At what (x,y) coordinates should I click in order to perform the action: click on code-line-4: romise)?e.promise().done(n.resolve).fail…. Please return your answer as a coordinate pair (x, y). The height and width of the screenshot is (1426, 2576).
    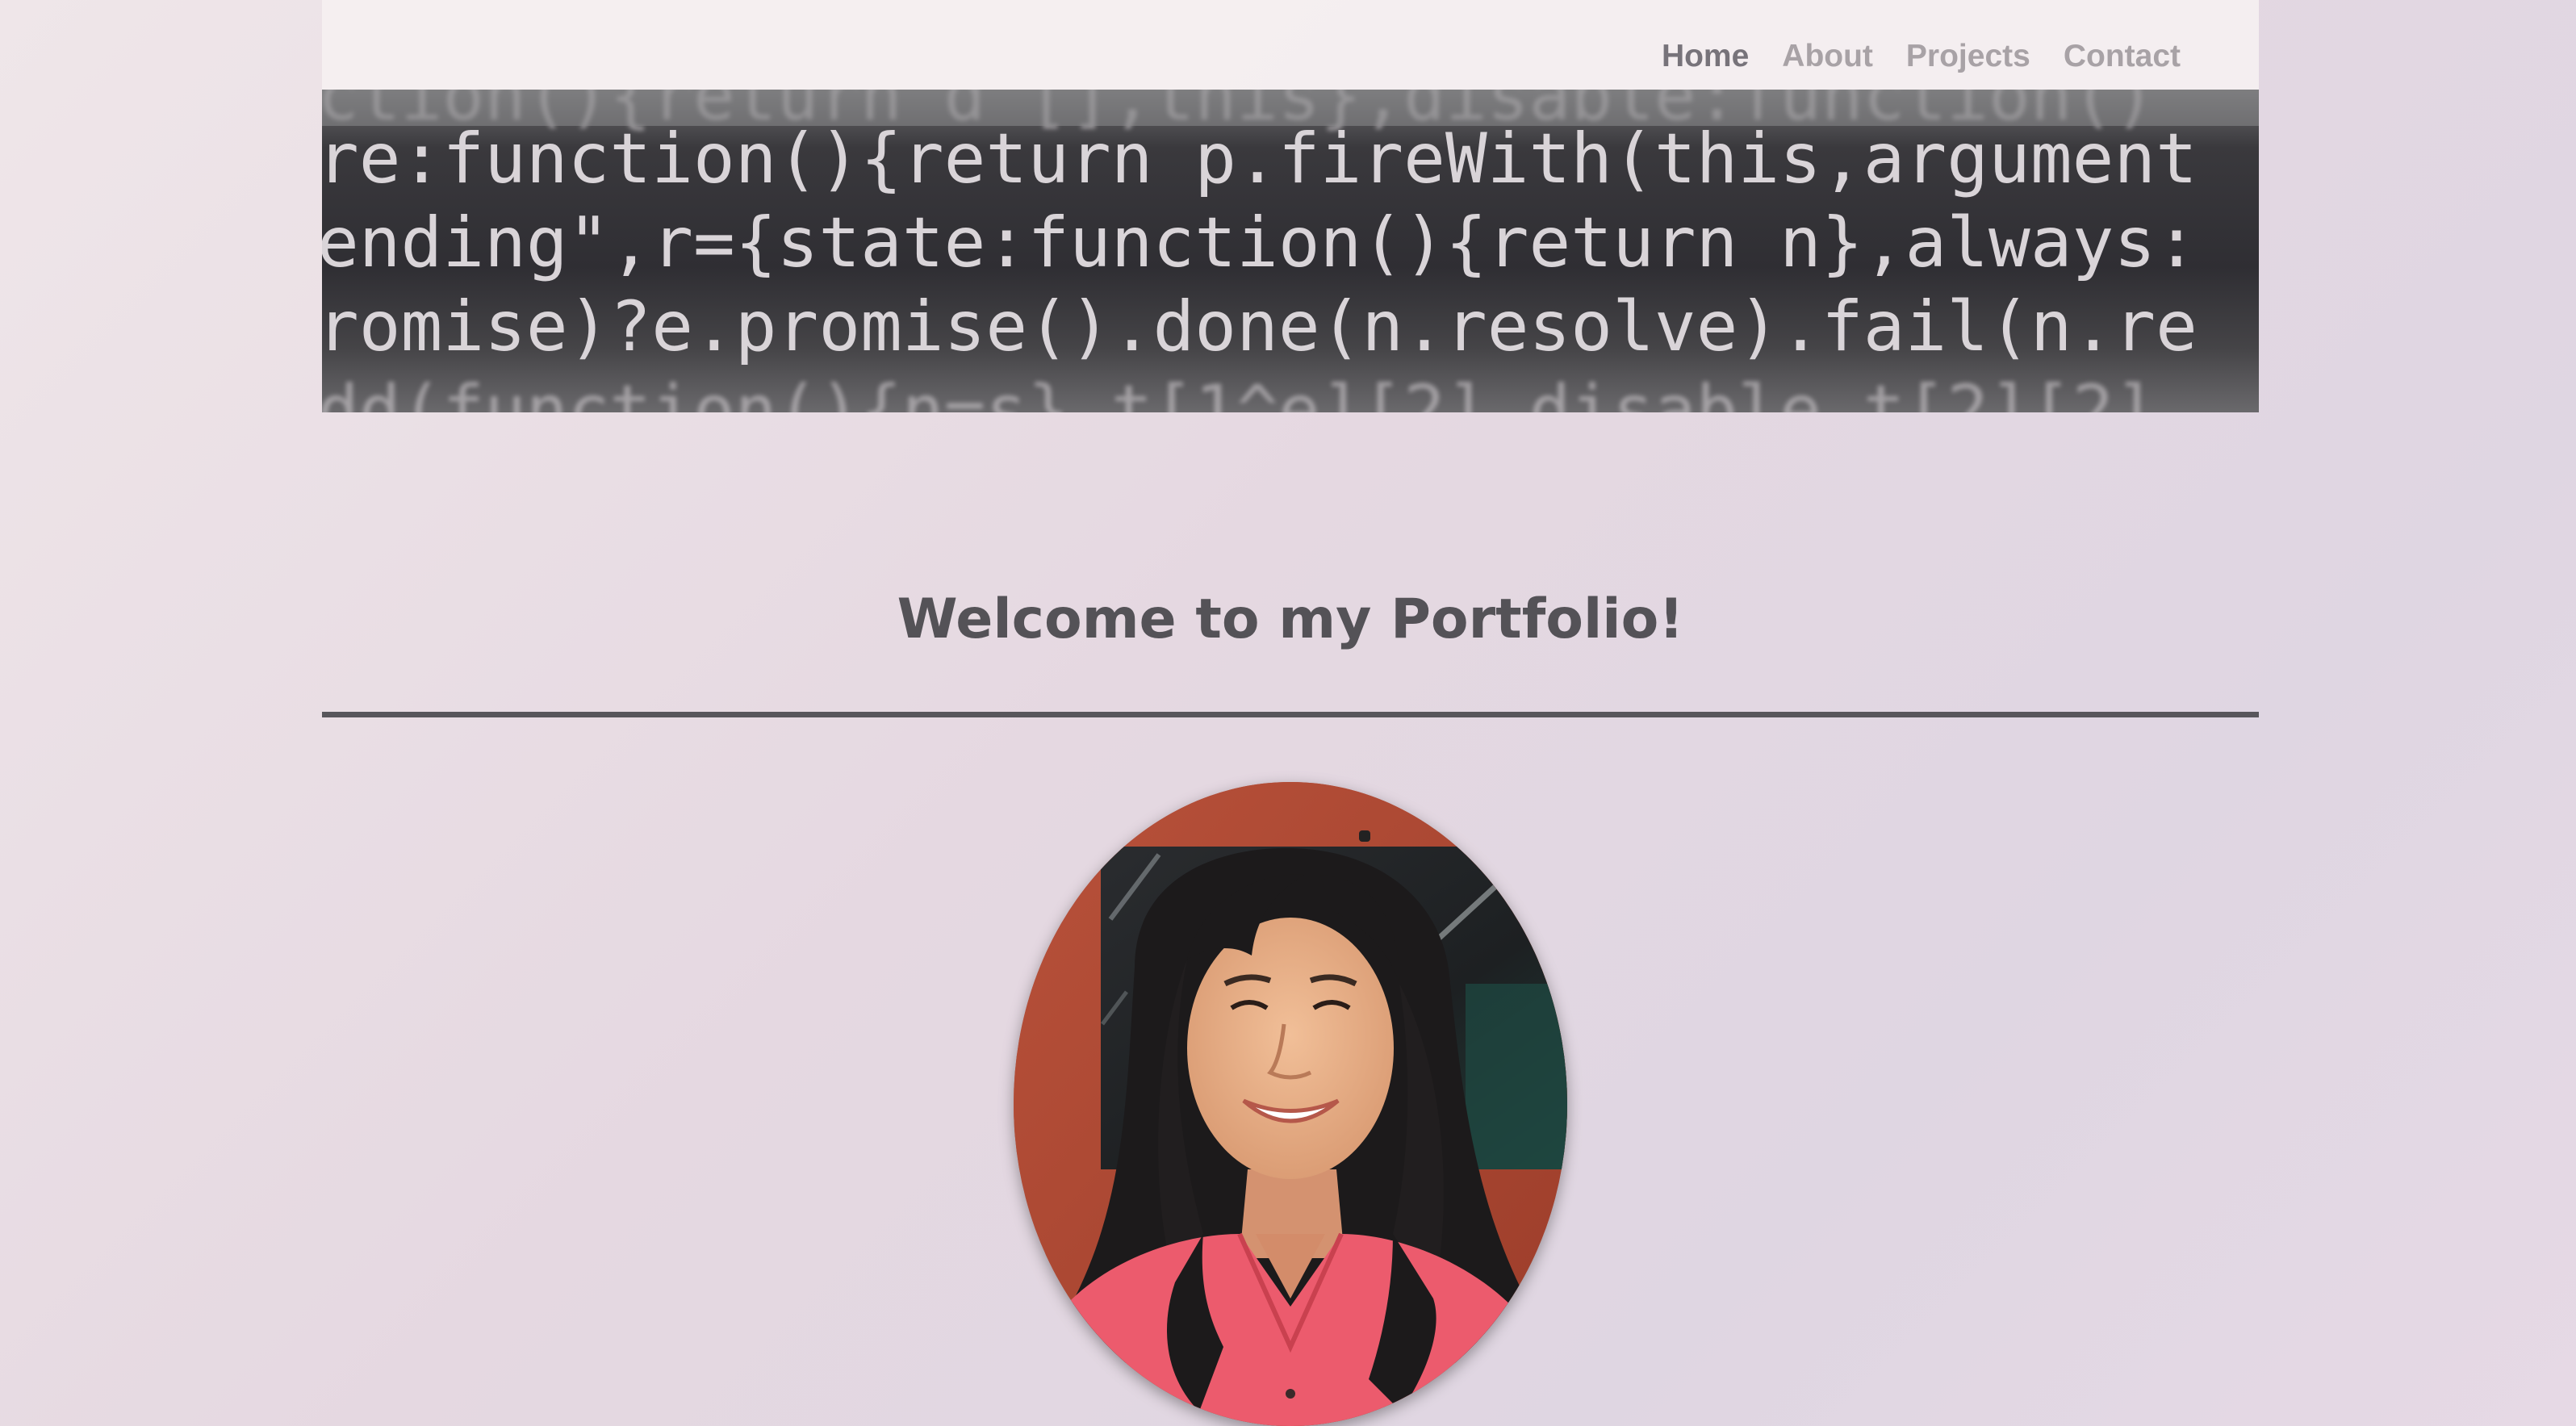
    Looking at the image, I should click on (1260, 326).